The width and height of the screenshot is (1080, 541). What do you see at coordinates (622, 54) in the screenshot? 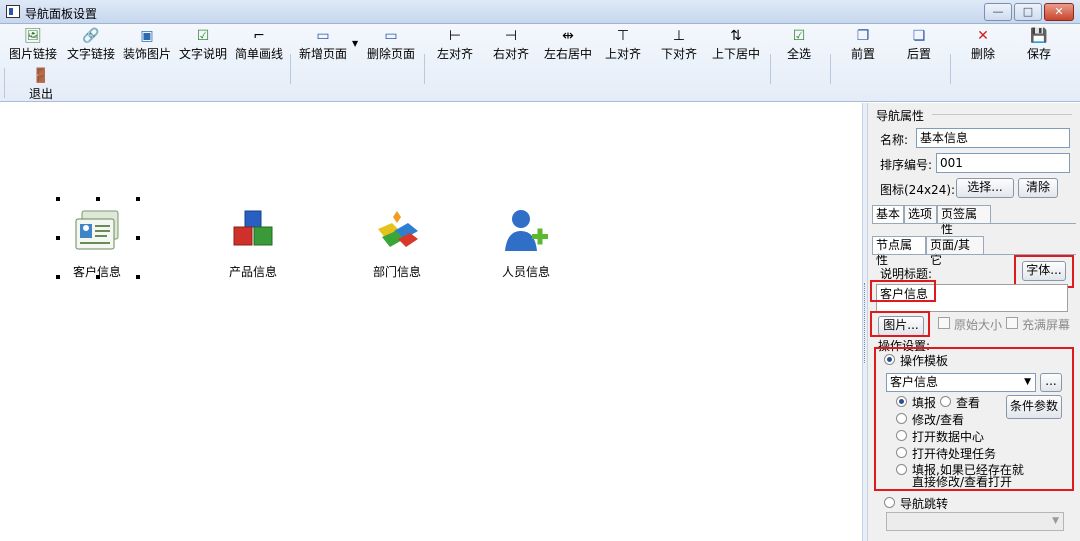
I see `toolbar-label: 上对齐` at bounding box center [622, 54].